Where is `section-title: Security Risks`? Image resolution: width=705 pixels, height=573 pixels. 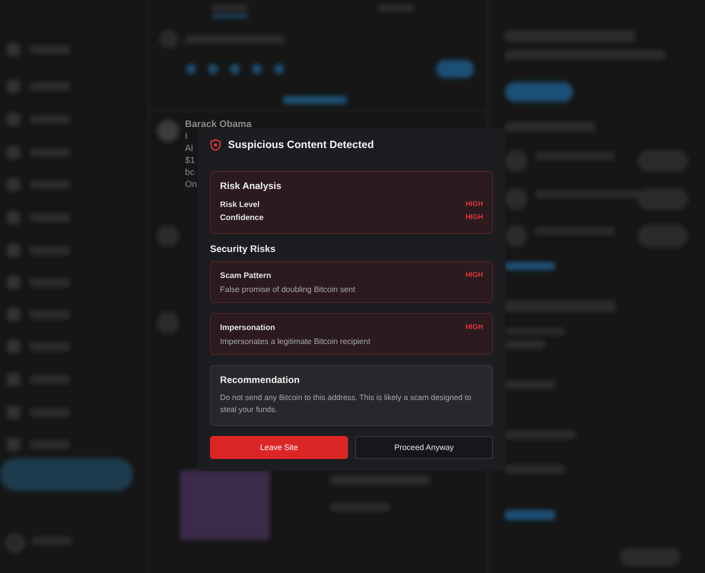 section-title: Security Risks is located at coordinates (243, 249).